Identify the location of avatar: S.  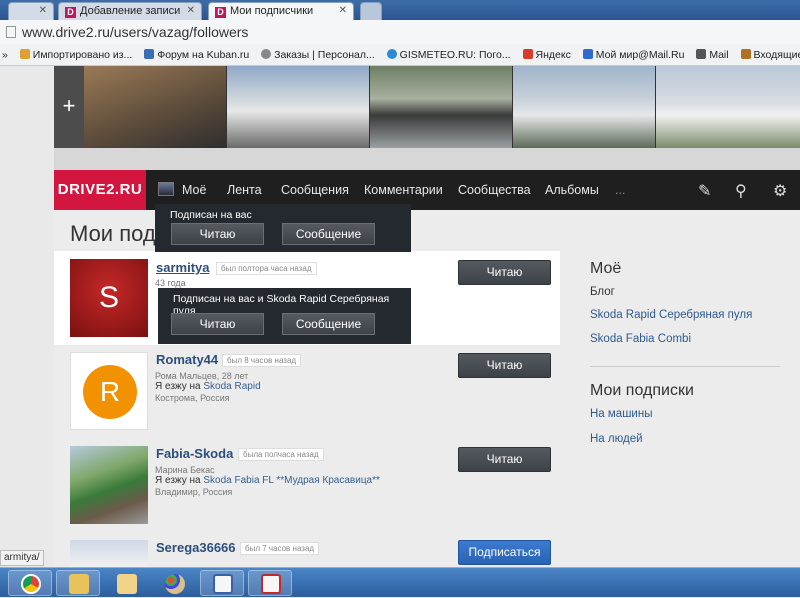
(109, 298).